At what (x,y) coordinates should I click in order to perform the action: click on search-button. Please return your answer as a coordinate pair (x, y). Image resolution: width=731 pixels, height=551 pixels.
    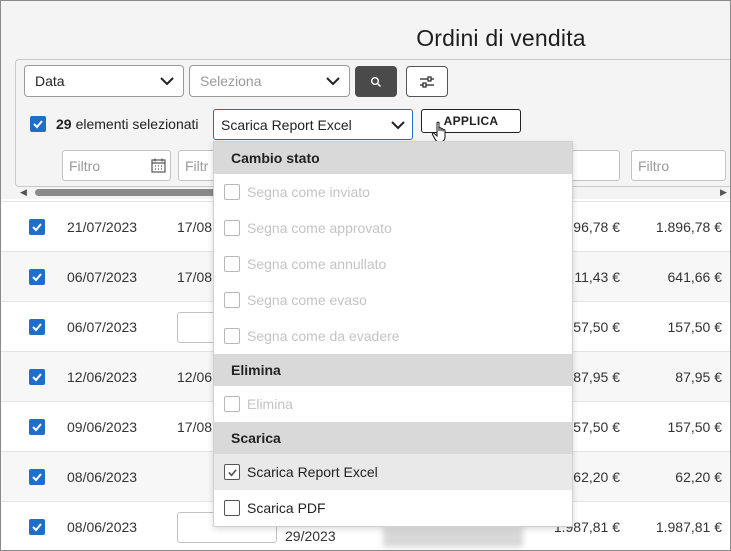
    Looking at the image, I should click on (376, 81).